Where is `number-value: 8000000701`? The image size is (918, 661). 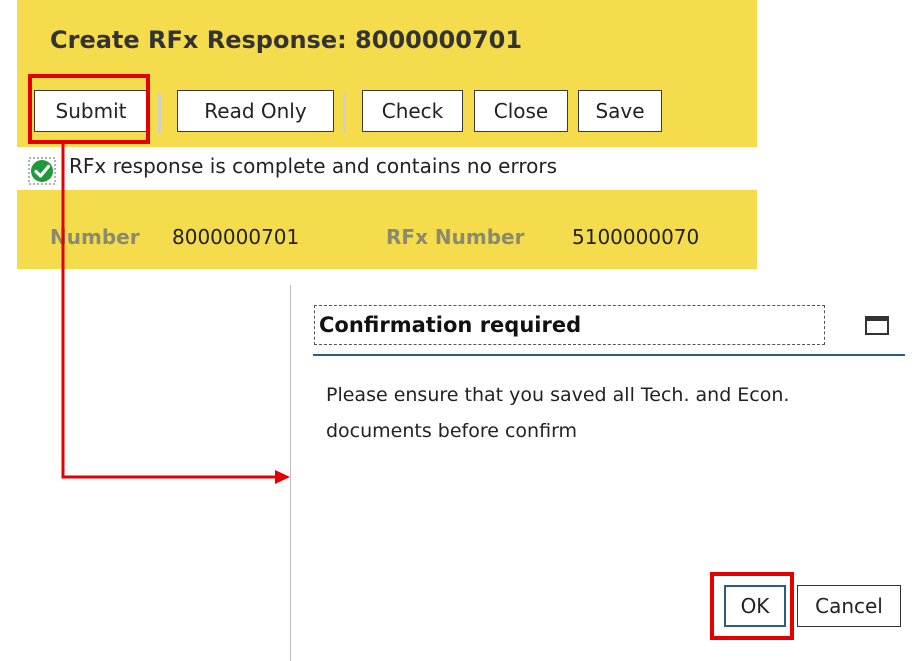
number-value: 8000000701 is located at coordinates (236, 237).